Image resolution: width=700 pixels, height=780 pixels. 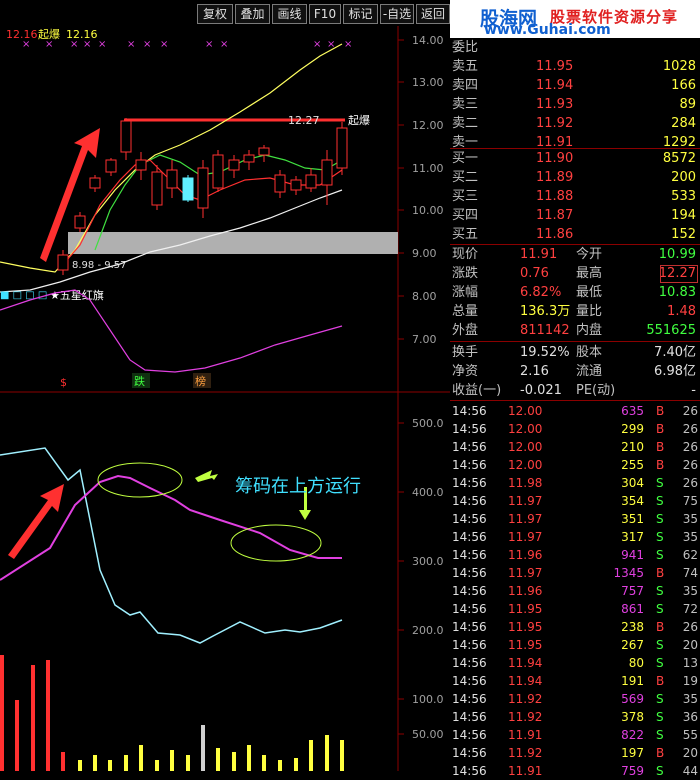 I want to click on fund-row: 收益(一) -0.021 PE(动) -, so click(x=575, y=390).